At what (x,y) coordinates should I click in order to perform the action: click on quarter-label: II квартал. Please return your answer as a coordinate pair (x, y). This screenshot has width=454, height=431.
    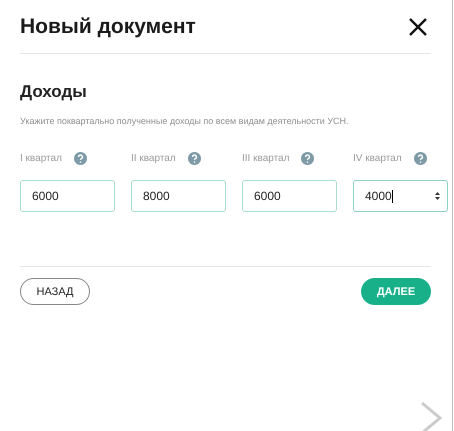
    Looking at the image, I should click on (153, 158).